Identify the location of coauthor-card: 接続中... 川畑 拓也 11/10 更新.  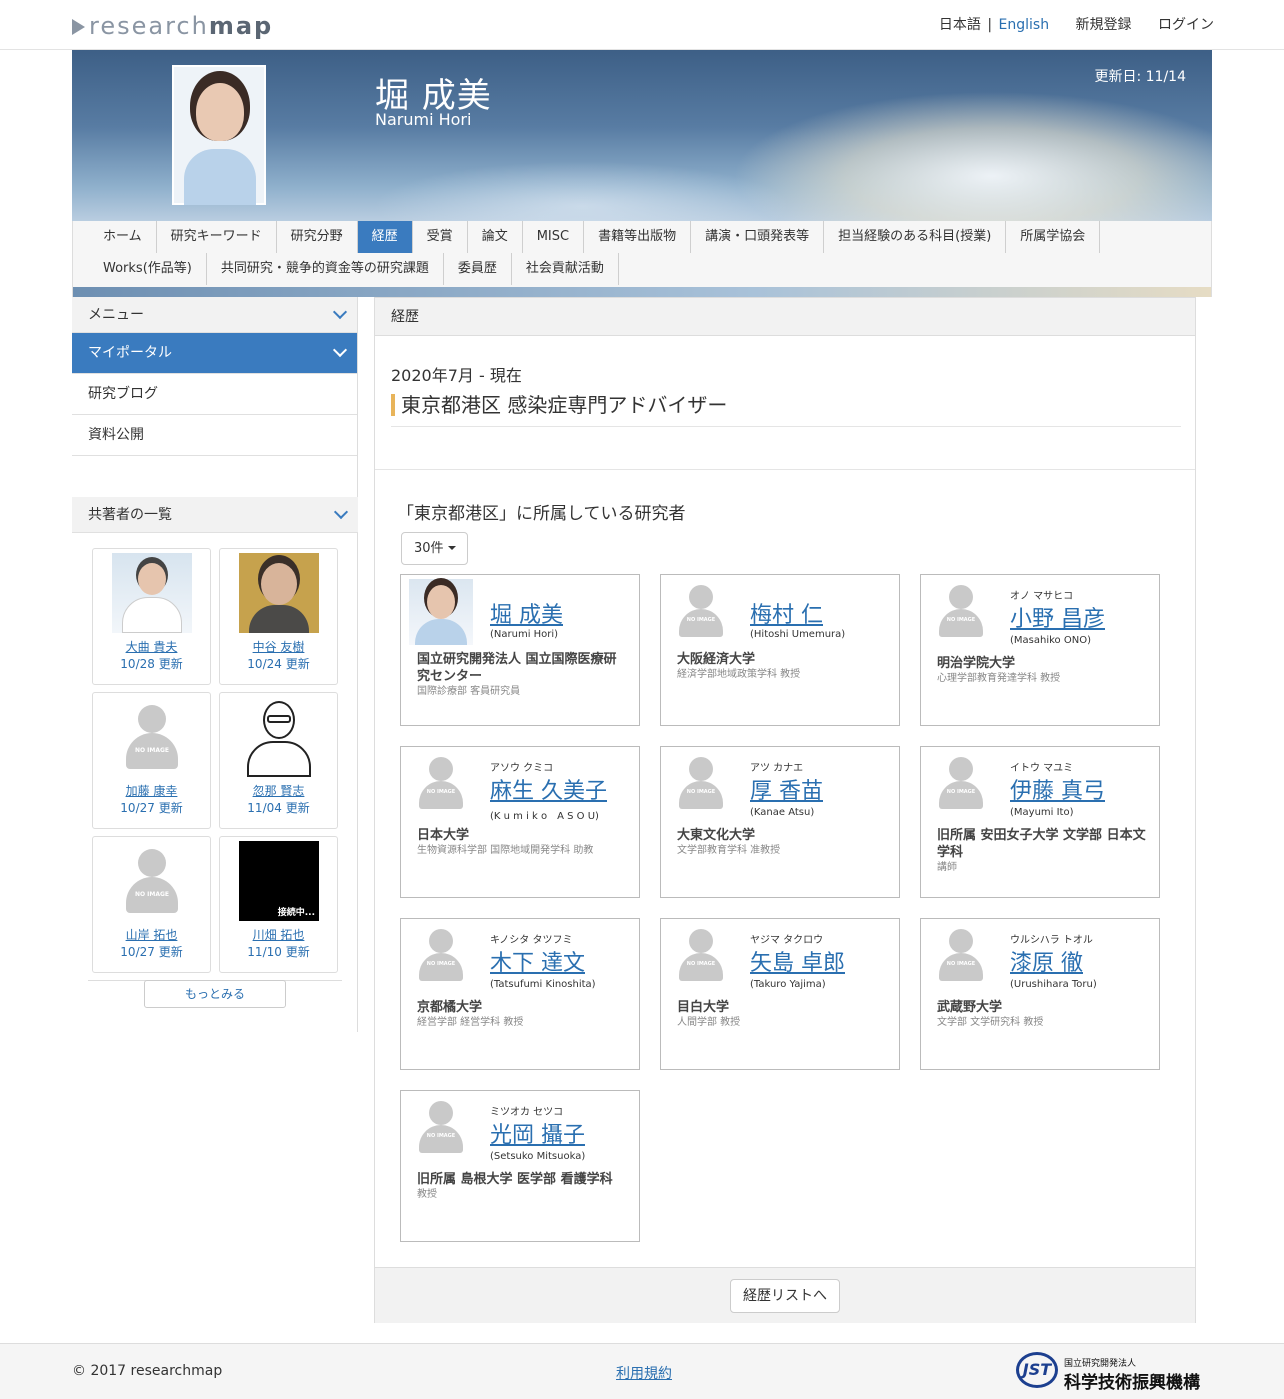
(278, 904).